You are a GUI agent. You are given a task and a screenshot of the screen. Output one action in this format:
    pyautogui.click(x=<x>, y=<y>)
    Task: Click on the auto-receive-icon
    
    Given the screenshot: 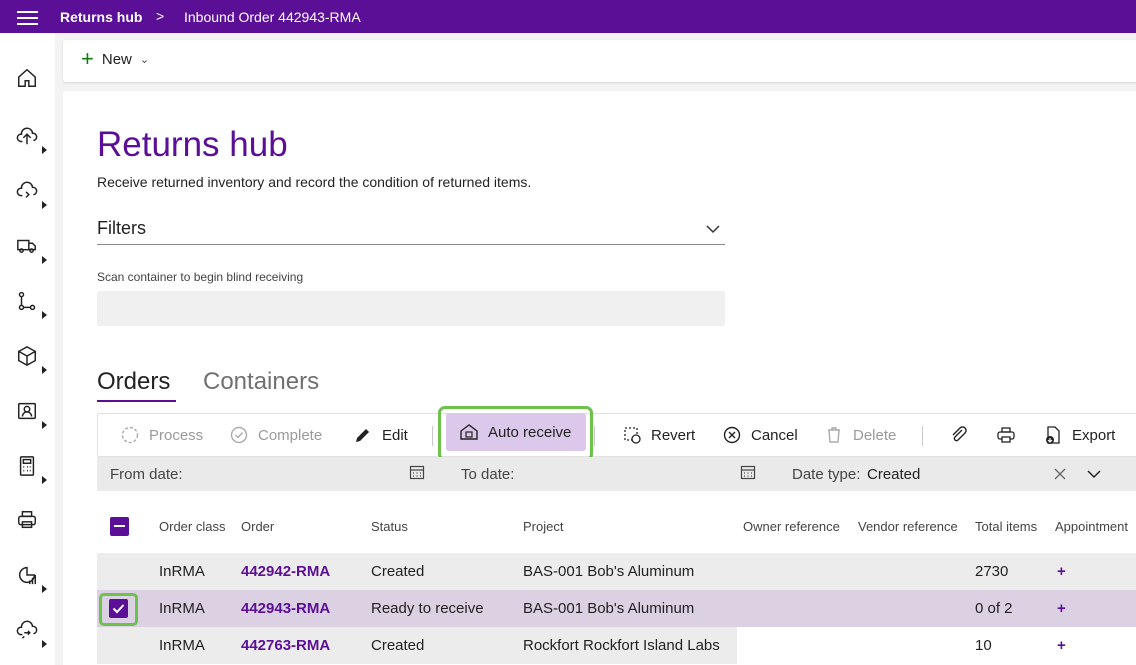 What is the action you would take?
    pyautogui.click(x=469, y=432)
    